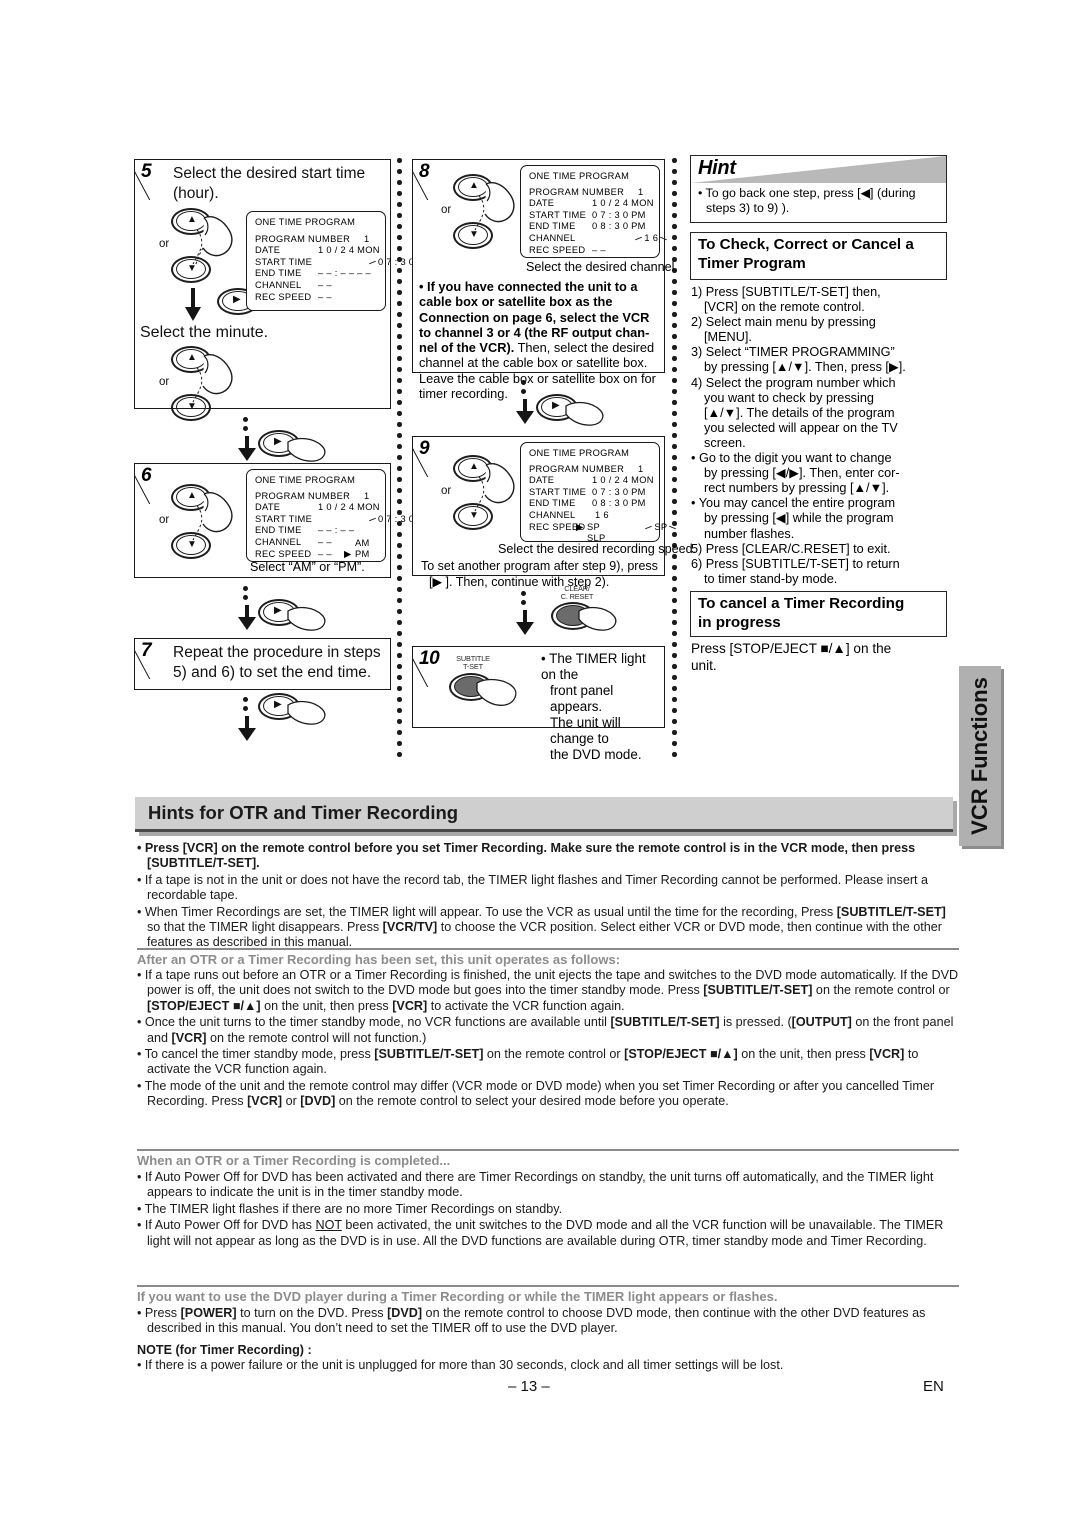  Describe the element at coordinates (591, 204) in the screenshot. I see `osd-row-date: DATE 1 0 / 2 4 MON` at that location.